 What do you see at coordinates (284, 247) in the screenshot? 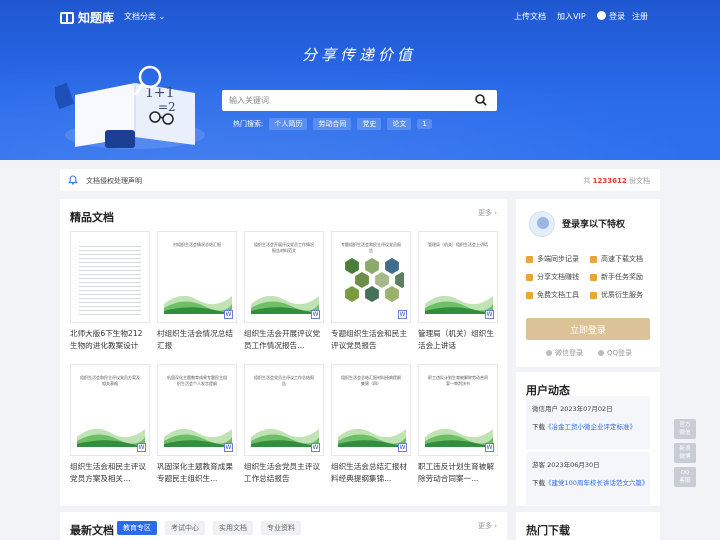
I see `doc-thumb-title: 组织生活会开展评议党员工作情况报告材料范文` at bounding box center [284, 247].